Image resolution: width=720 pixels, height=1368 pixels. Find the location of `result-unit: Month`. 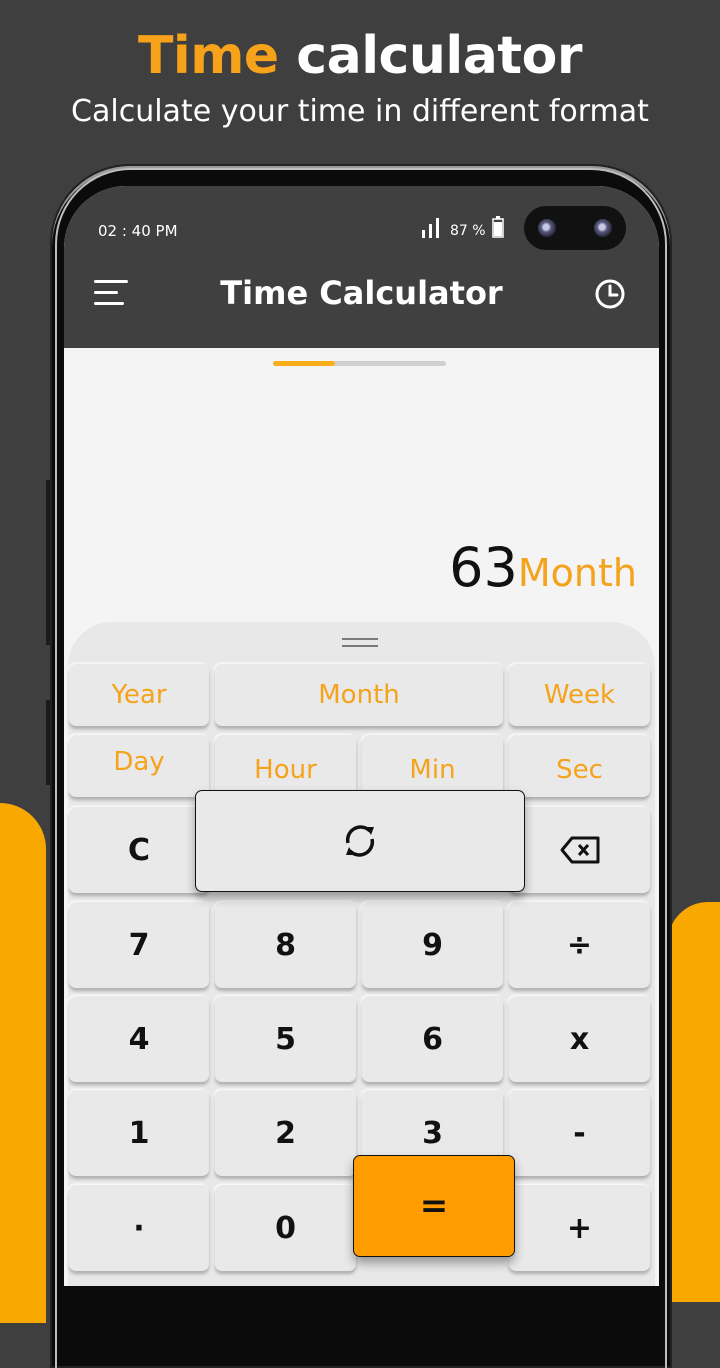

result-unit: Month is located at coordinates (577, 573).